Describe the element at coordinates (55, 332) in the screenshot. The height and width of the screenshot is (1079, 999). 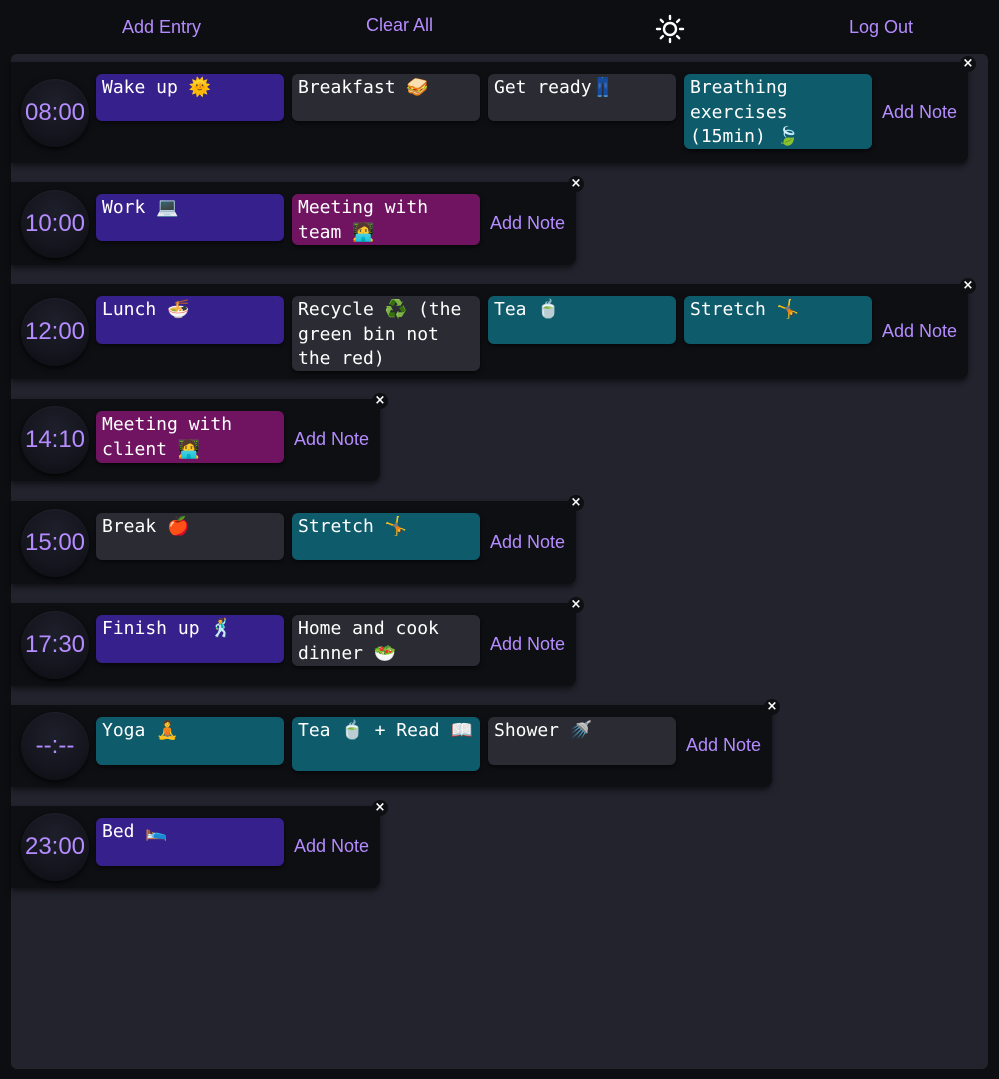
I see `time-clock: 12:00` at that location.